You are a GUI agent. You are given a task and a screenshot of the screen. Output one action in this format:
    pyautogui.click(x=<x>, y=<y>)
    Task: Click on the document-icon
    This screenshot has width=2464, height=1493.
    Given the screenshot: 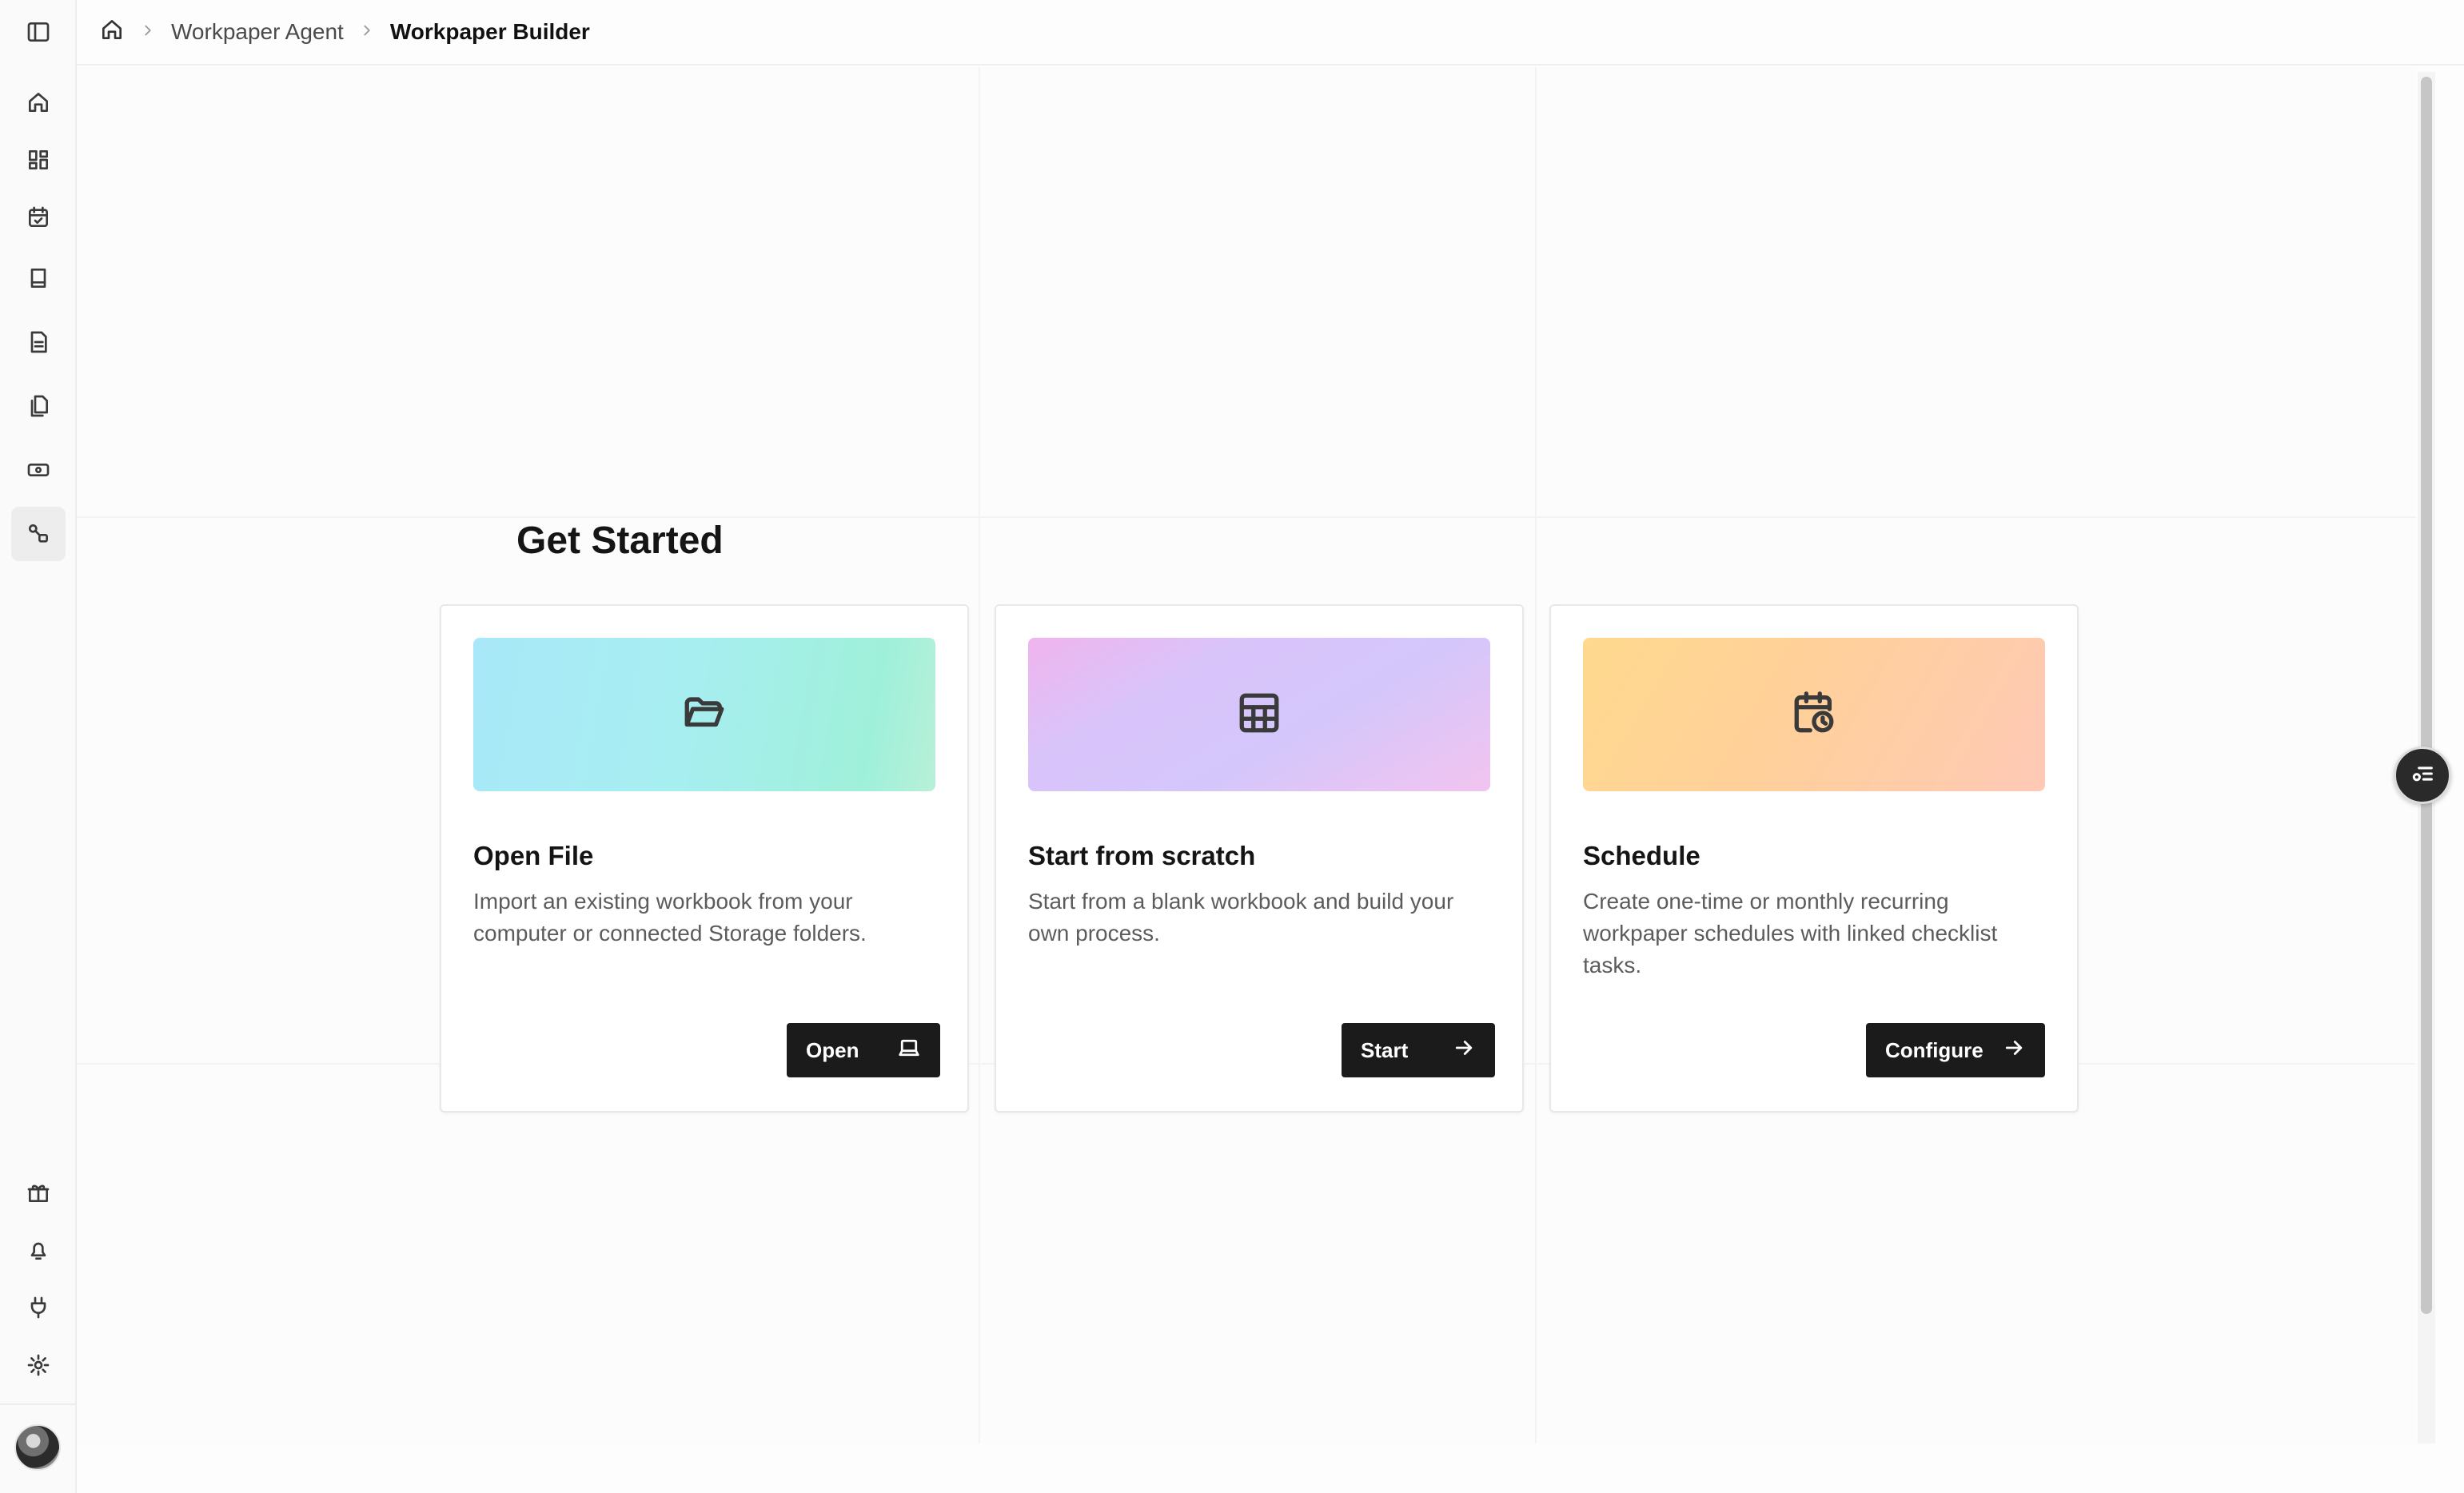 What is the action you would take?
    pyautogui.click(x=38, y=342)
    